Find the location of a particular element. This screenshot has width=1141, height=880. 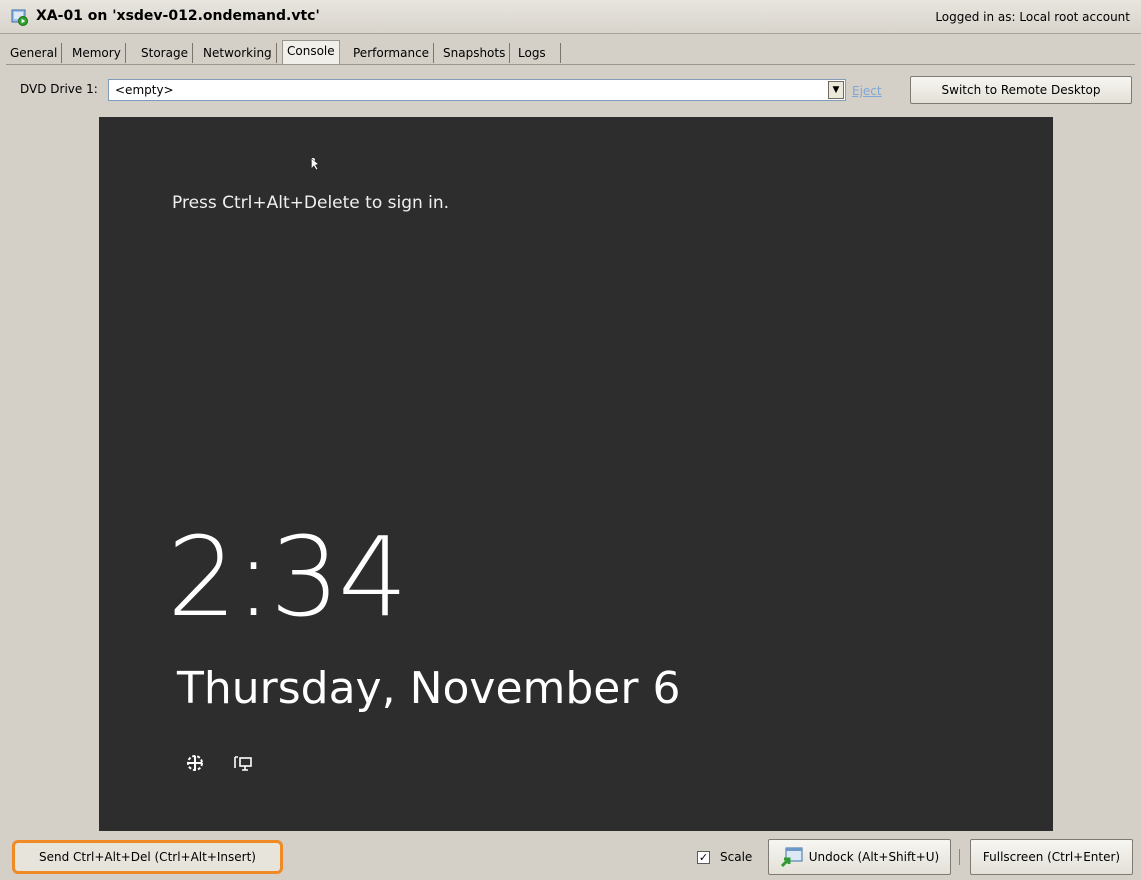

switch-remote-desktop-button: Switch to Remote Desktop is located at coordinates (1021, 90).